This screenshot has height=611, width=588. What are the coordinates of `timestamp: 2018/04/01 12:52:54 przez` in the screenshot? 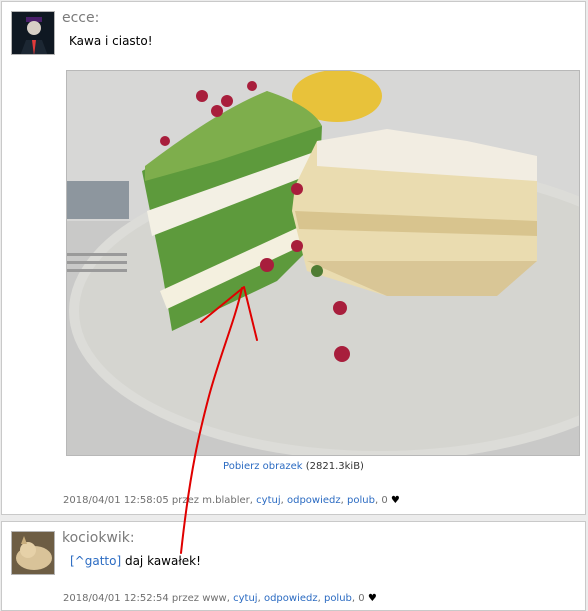 It's located at (131, 598).